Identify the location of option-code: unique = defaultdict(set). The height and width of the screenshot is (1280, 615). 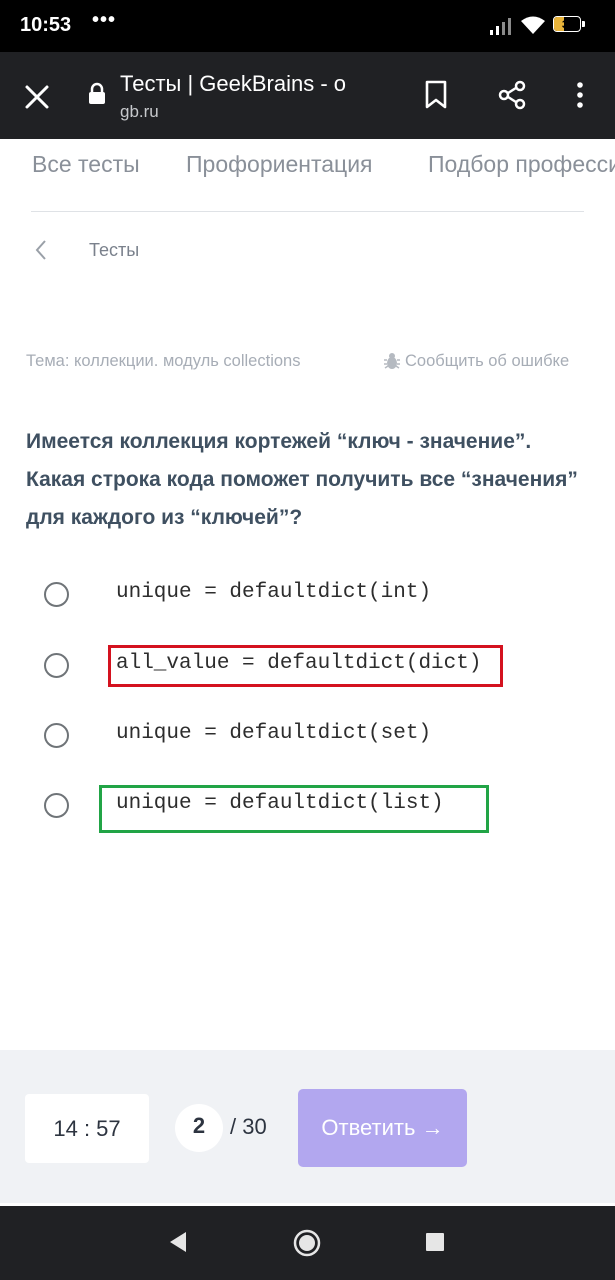
(274, 733).